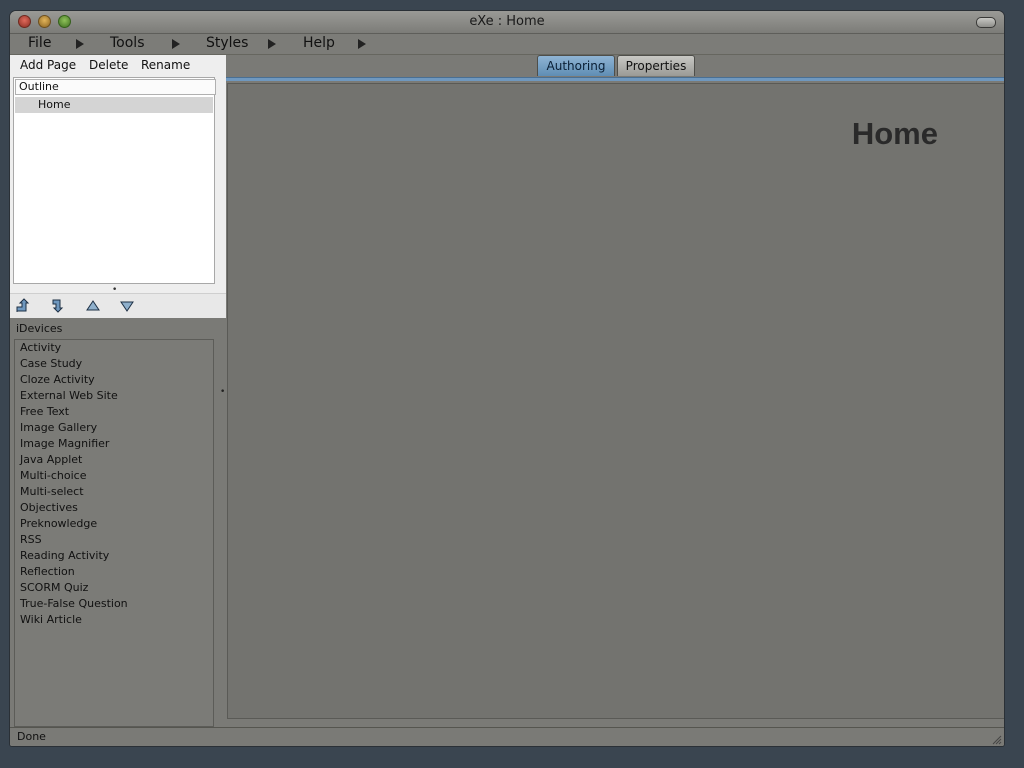 The height and width of the screenshot is (768, 1024). I want to click on idevice-item: Multi-choice, so click(53, 476).